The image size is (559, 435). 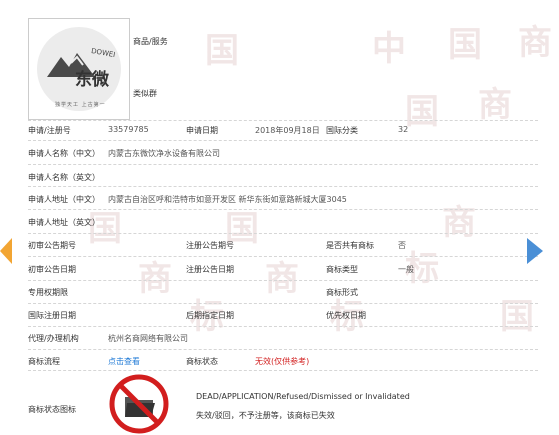 What do you see at coordinates (139, 404) in the screenshot?
I see `no-folder-icon` at bounding box center [139, 404].